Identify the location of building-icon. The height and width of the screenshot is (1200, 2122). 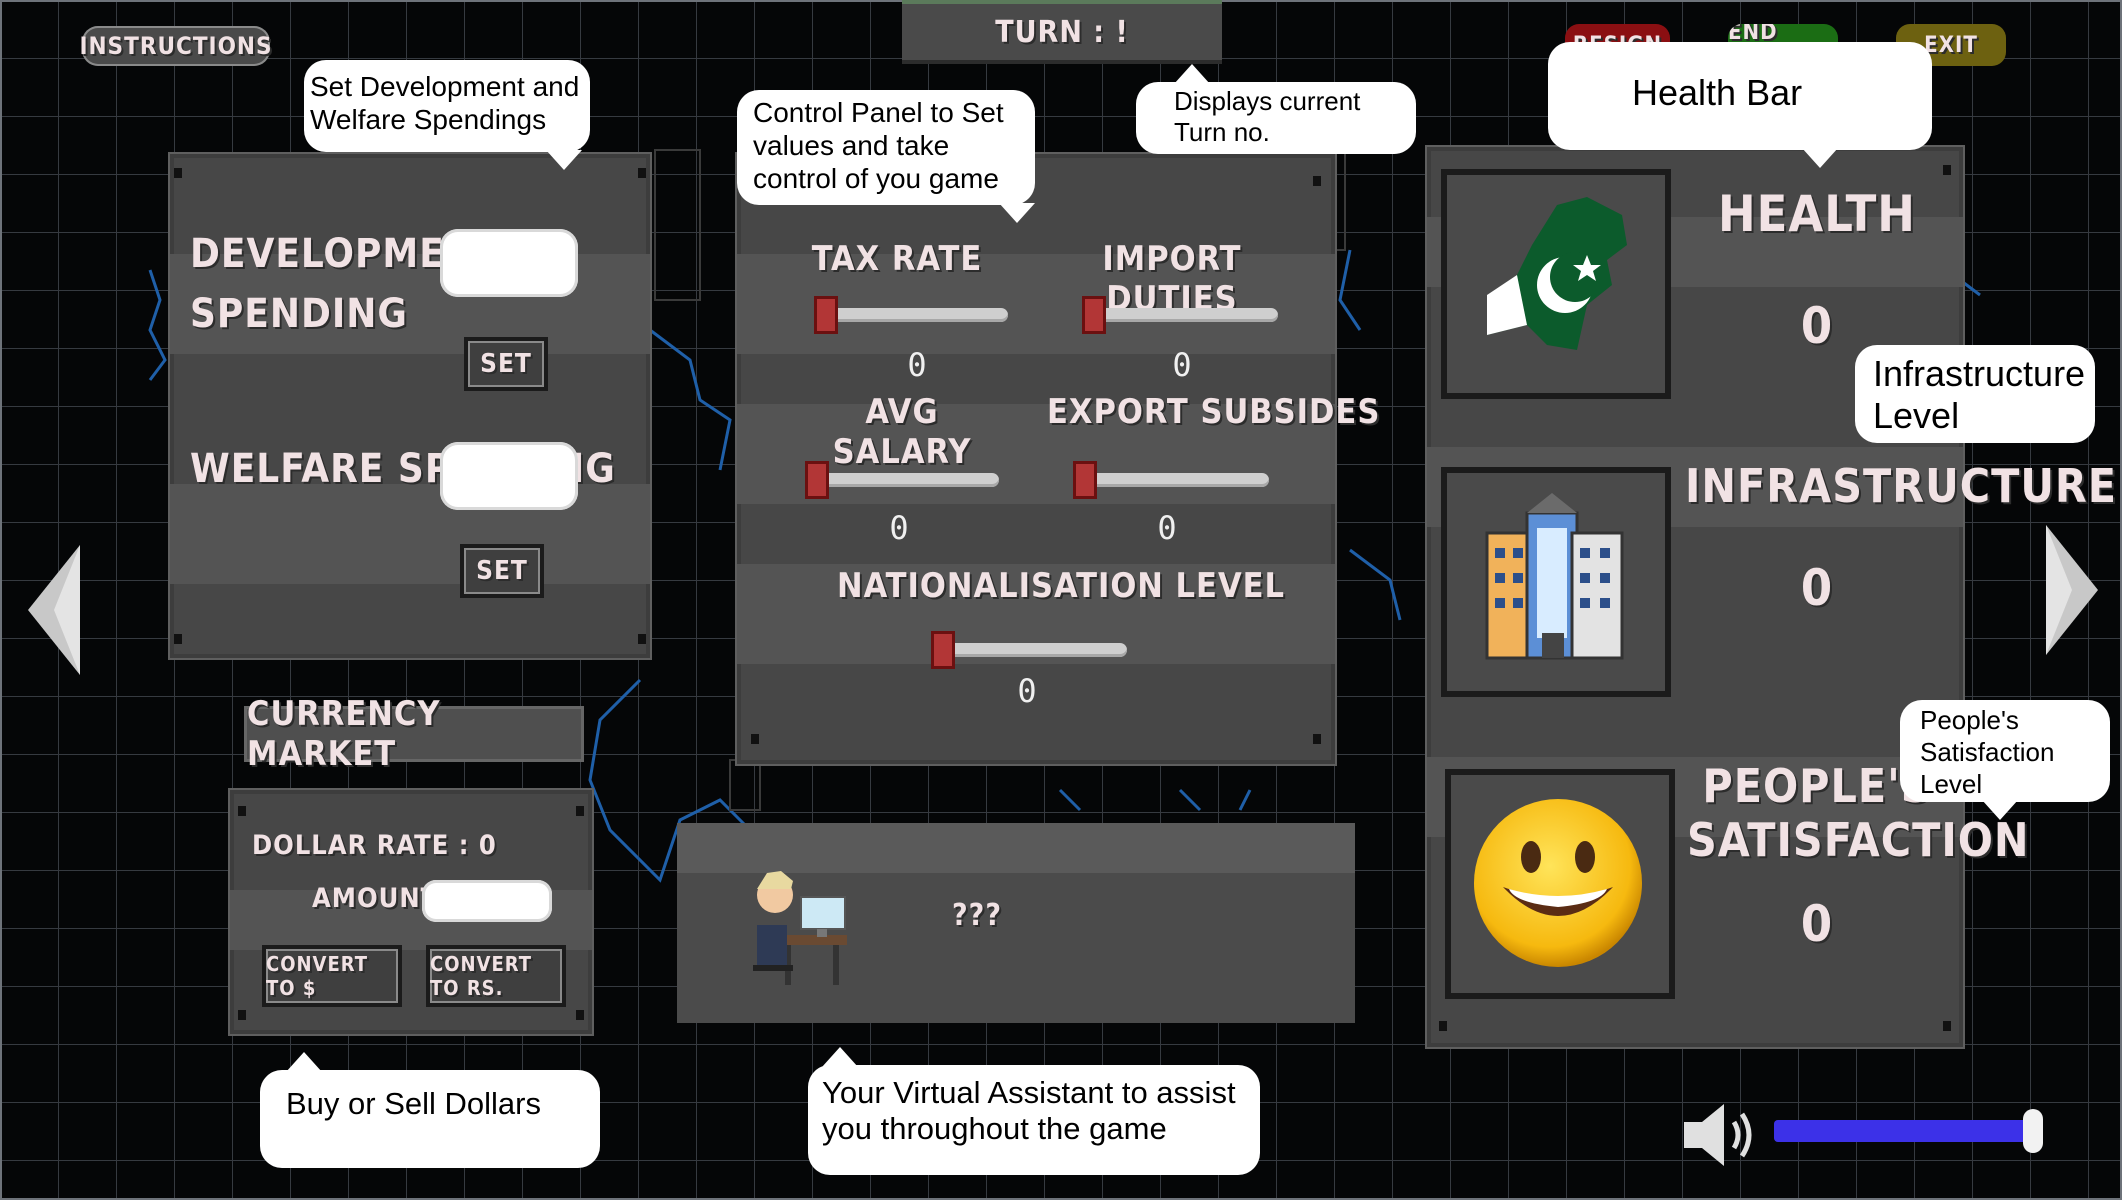
(1554, 576).